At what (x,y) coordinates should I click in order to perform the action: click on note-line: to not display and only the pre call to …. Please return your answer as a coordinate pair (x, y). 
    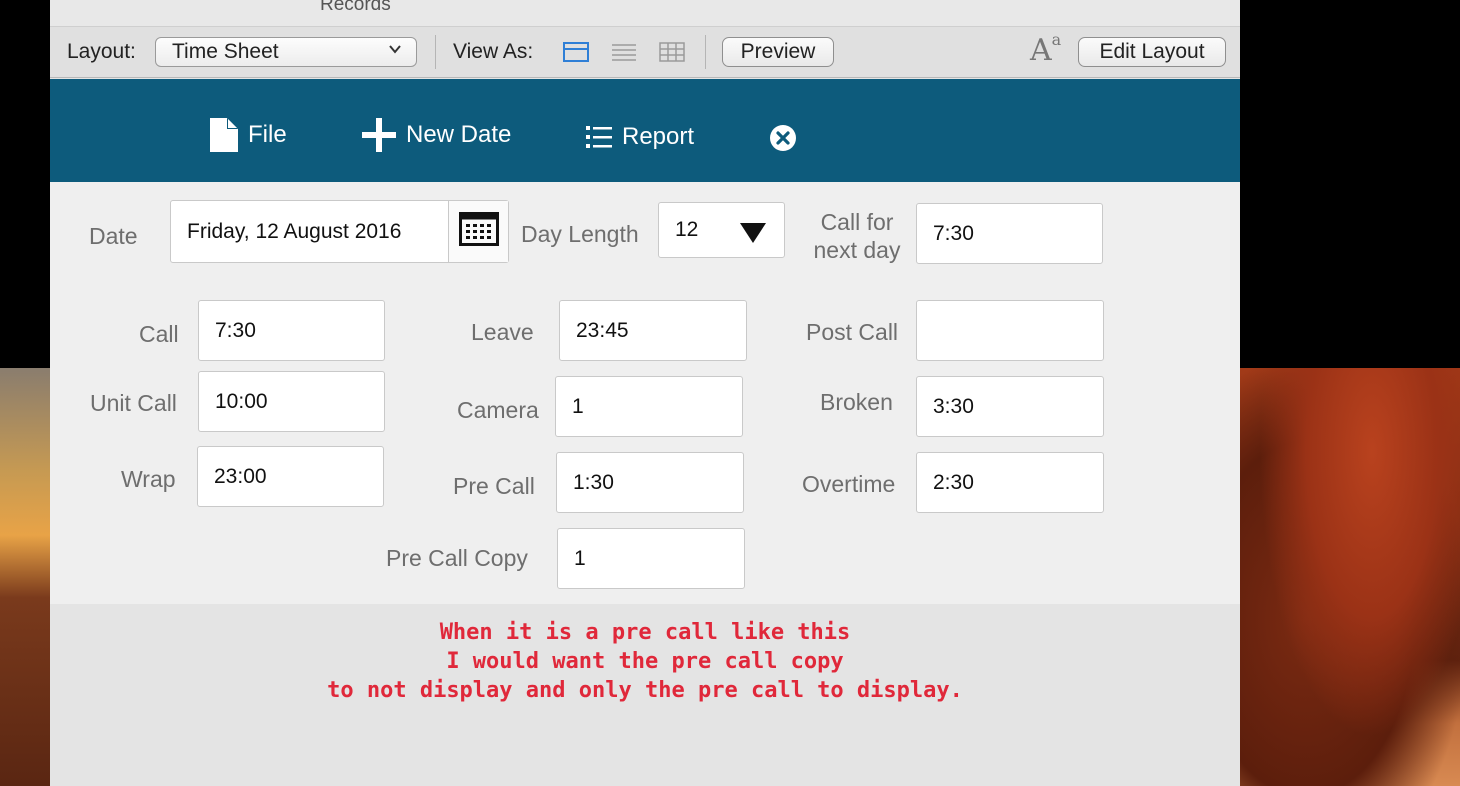
    Looking at the image, I should click on (645, 690).